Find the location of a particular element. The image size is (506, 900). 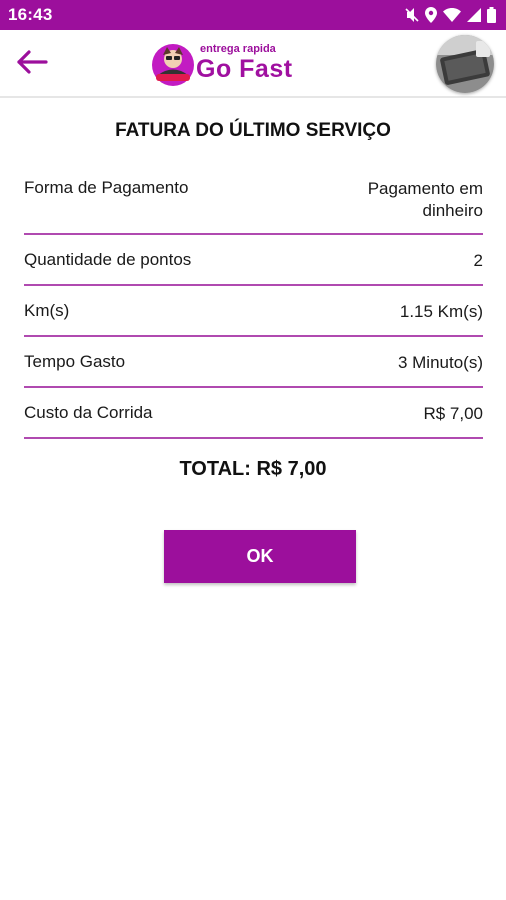

status-time: 16:43 is located at coordinates (30, 14).